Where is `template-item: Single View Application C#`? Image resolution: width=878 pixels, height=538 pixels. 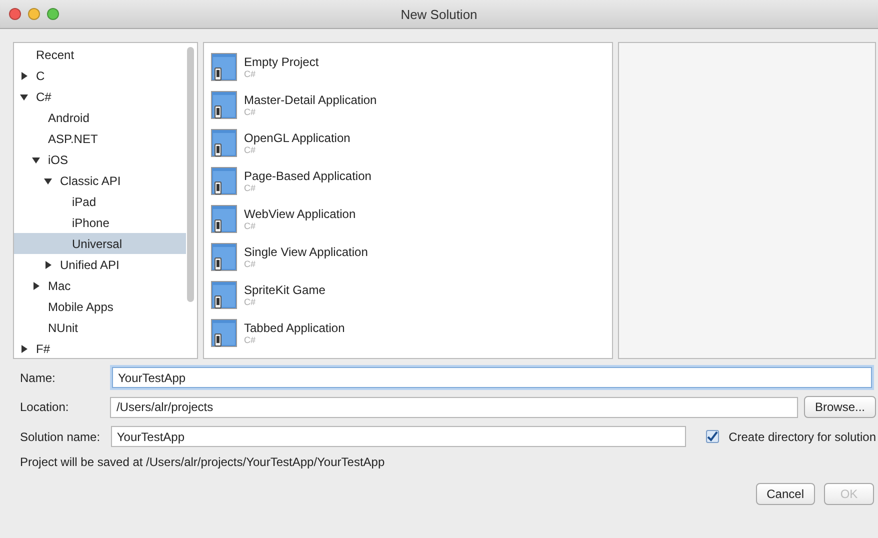 template-item: Single View Application C# is located at coordinates (408, 256).